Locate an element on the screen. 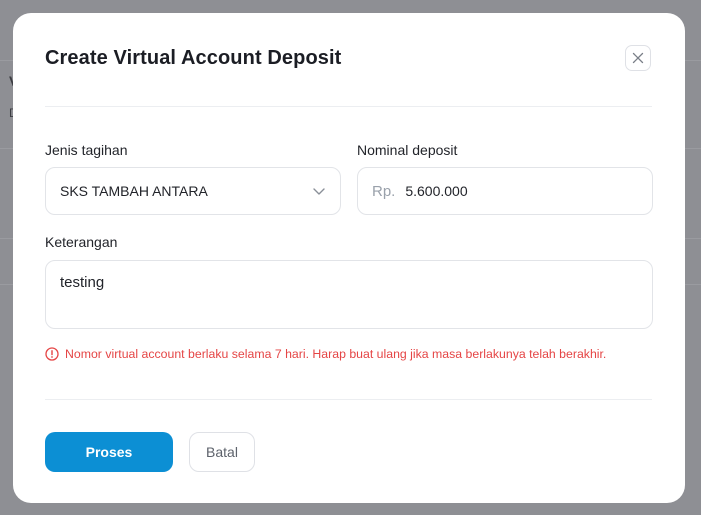  keterangan-textarea: testing is located at coordinates (349, 294).